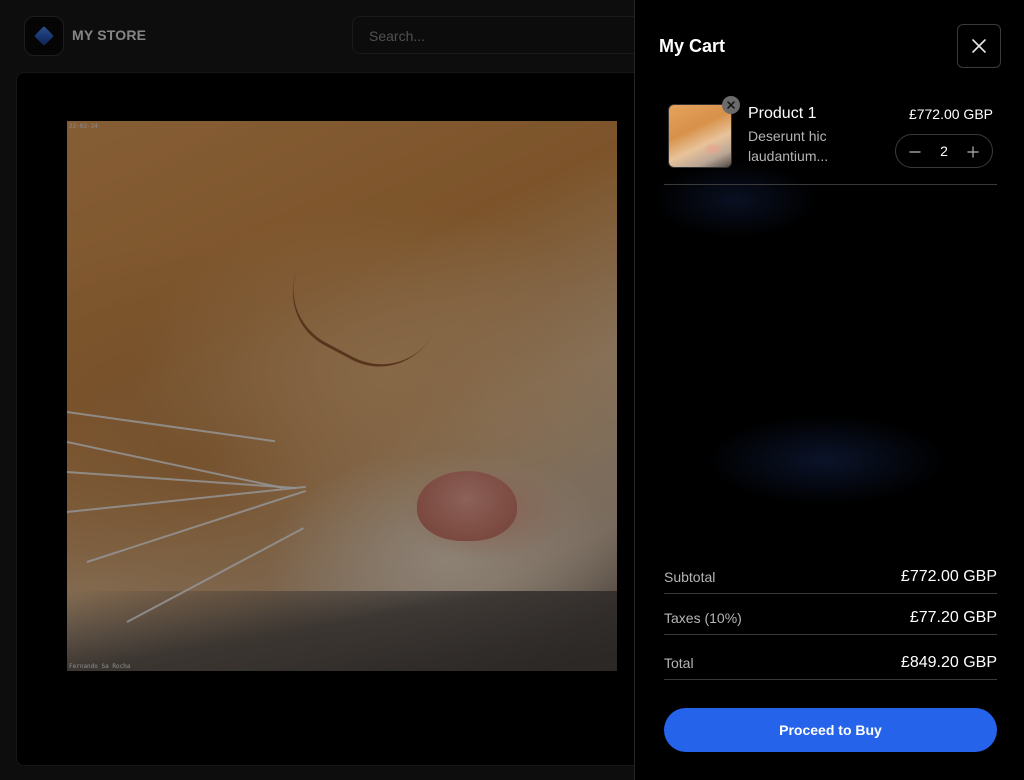 The height and width of the screenshot is (780, 1024). What do you see at coordinates (948, 576) in the screenshot?
I see `subtotal-value: £772.00 GBP` at bounding box center [948, 576].